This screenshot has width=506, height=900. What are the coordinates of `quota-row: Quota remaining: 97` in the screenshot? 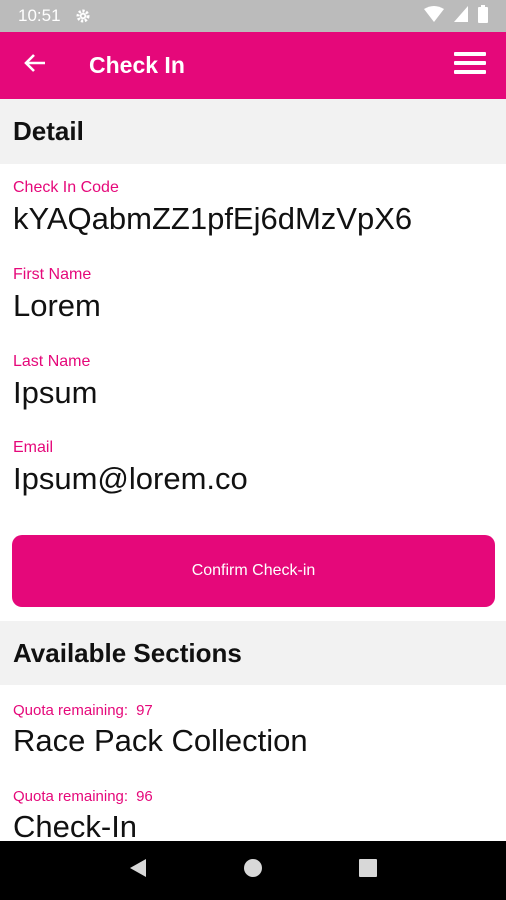 It's located at (160, 710).